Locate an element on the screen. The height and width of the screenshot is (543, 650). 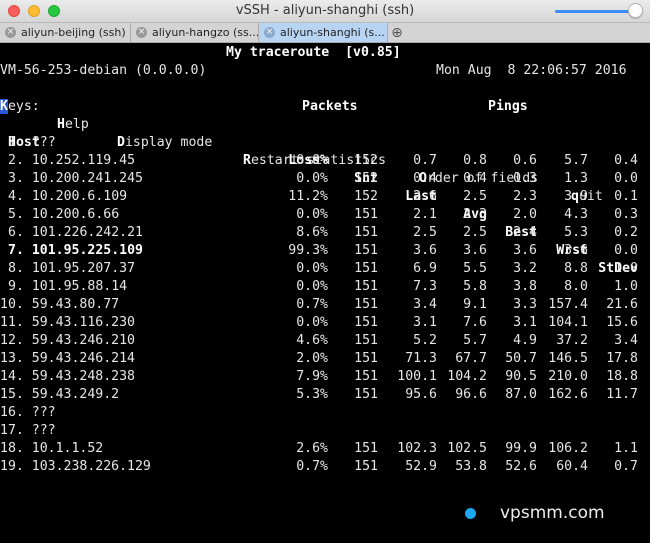
hop-best: 87.0 is located at coordinates (521, 394).